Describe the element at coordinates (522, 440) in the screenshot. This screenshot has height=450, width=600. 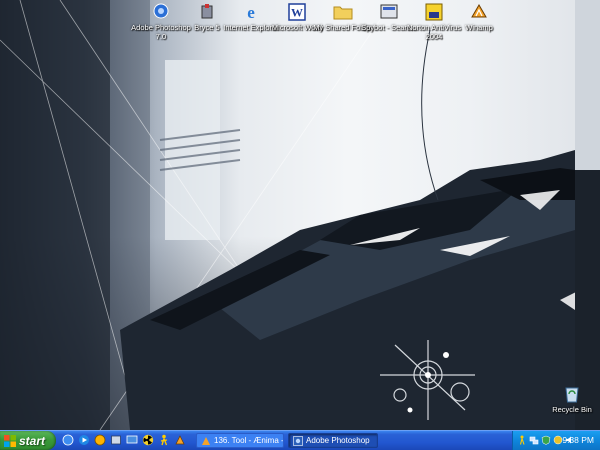
I see `tray-aim-icon` at that location.